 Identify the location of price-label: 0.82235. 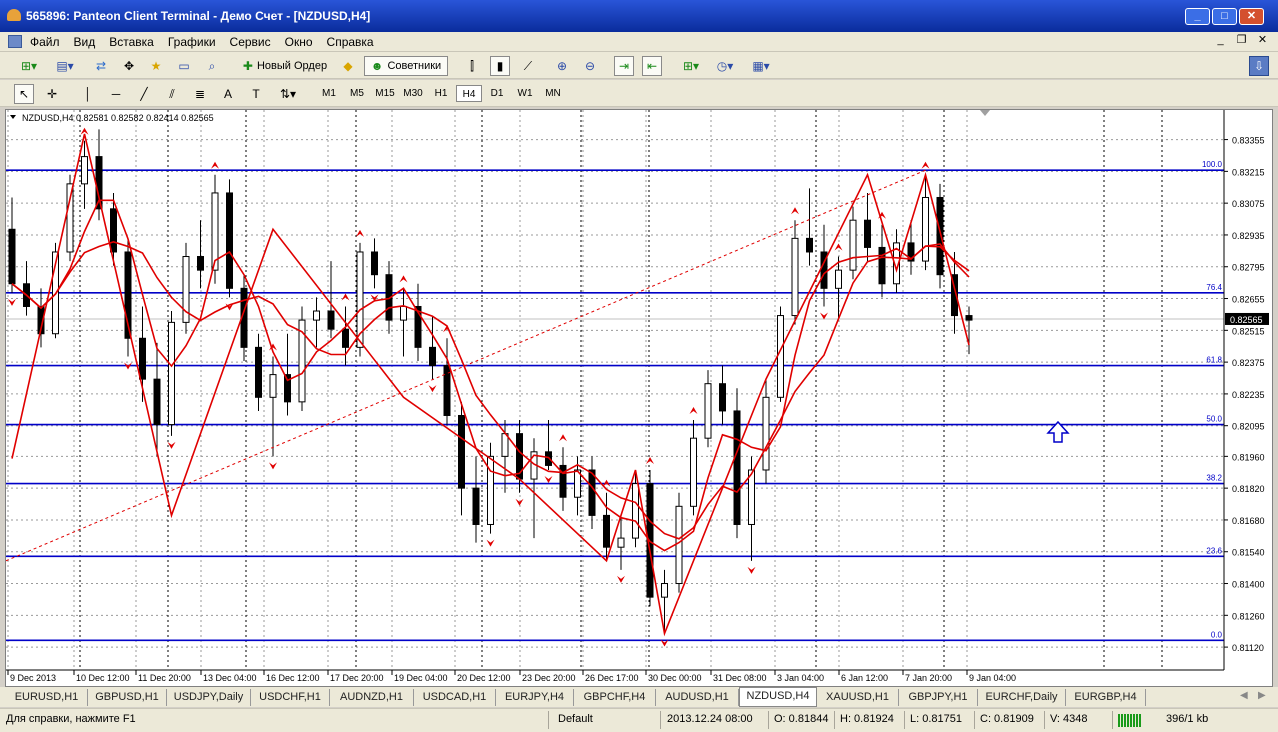
(1248, 395).